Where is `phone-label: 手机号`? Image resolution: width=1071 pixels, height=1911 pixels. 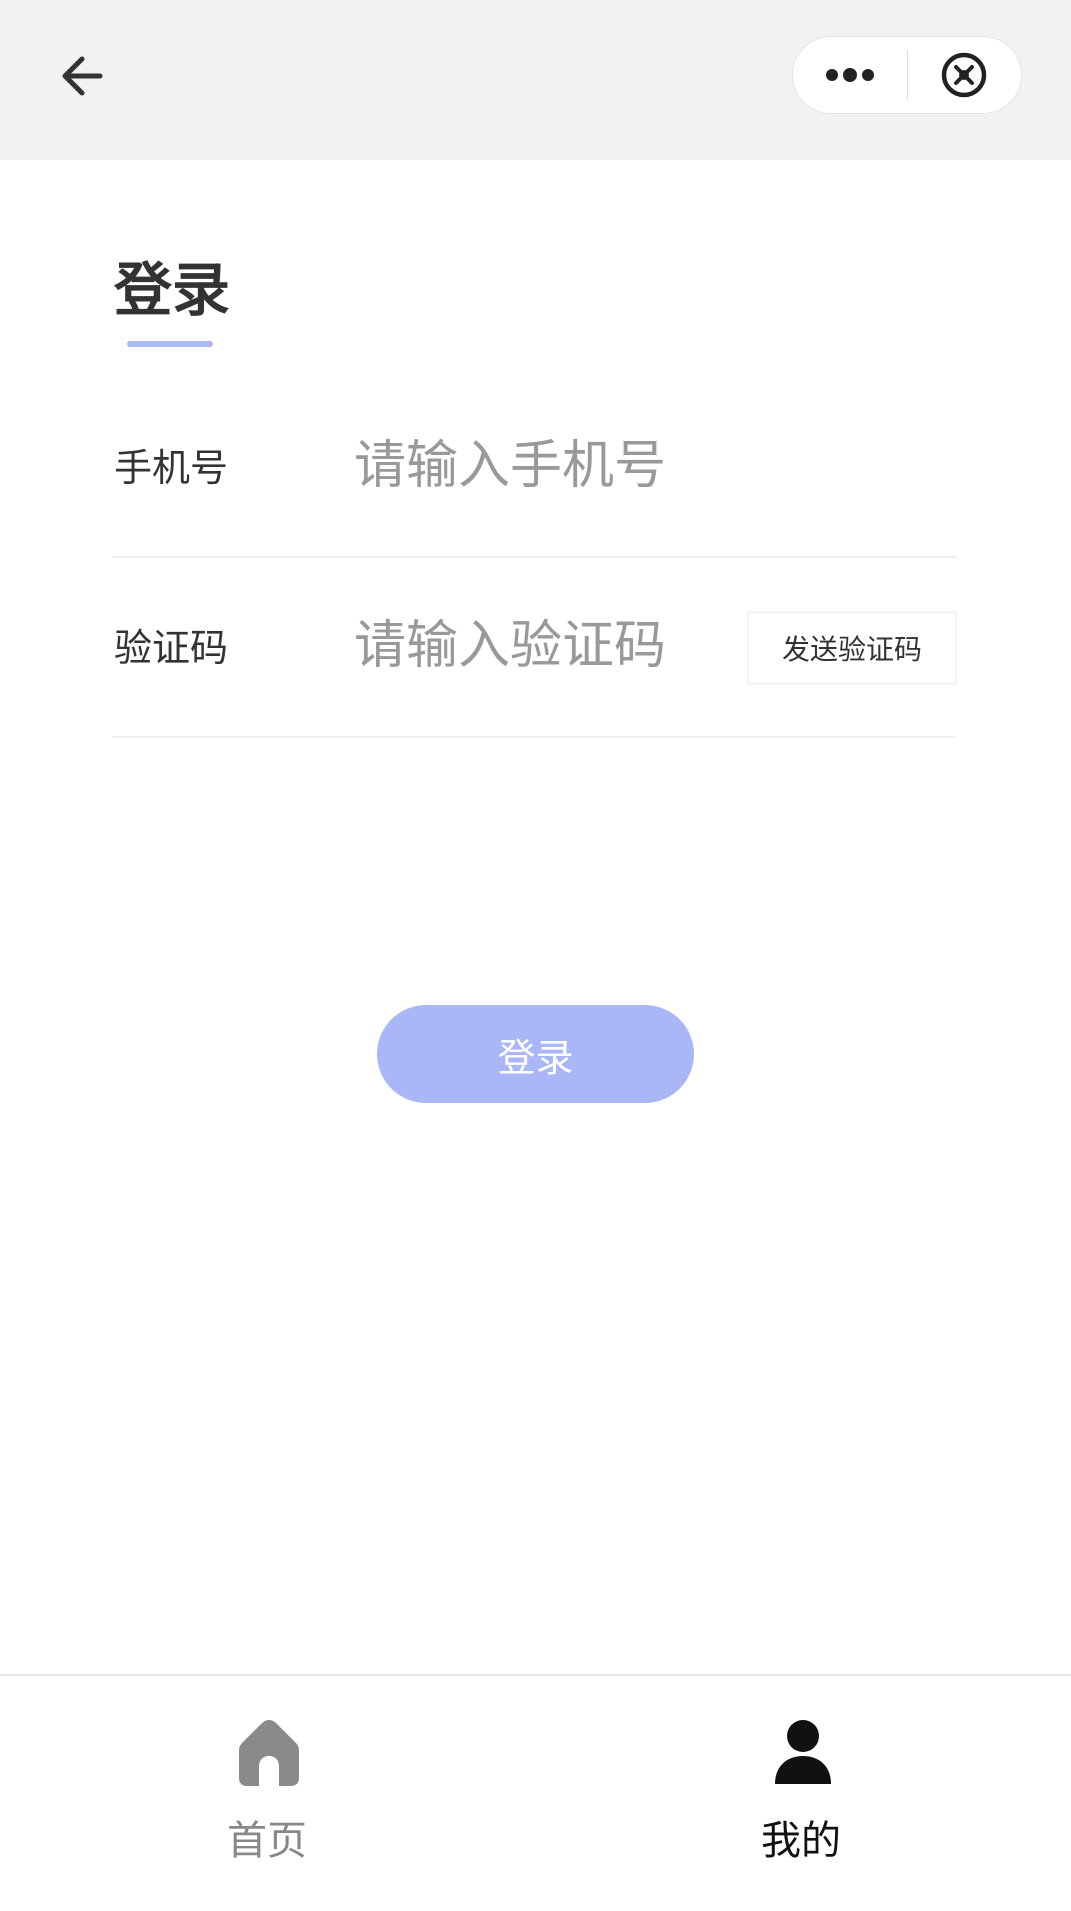 phone-label: 手机号 is located at coordinates (171, 468).